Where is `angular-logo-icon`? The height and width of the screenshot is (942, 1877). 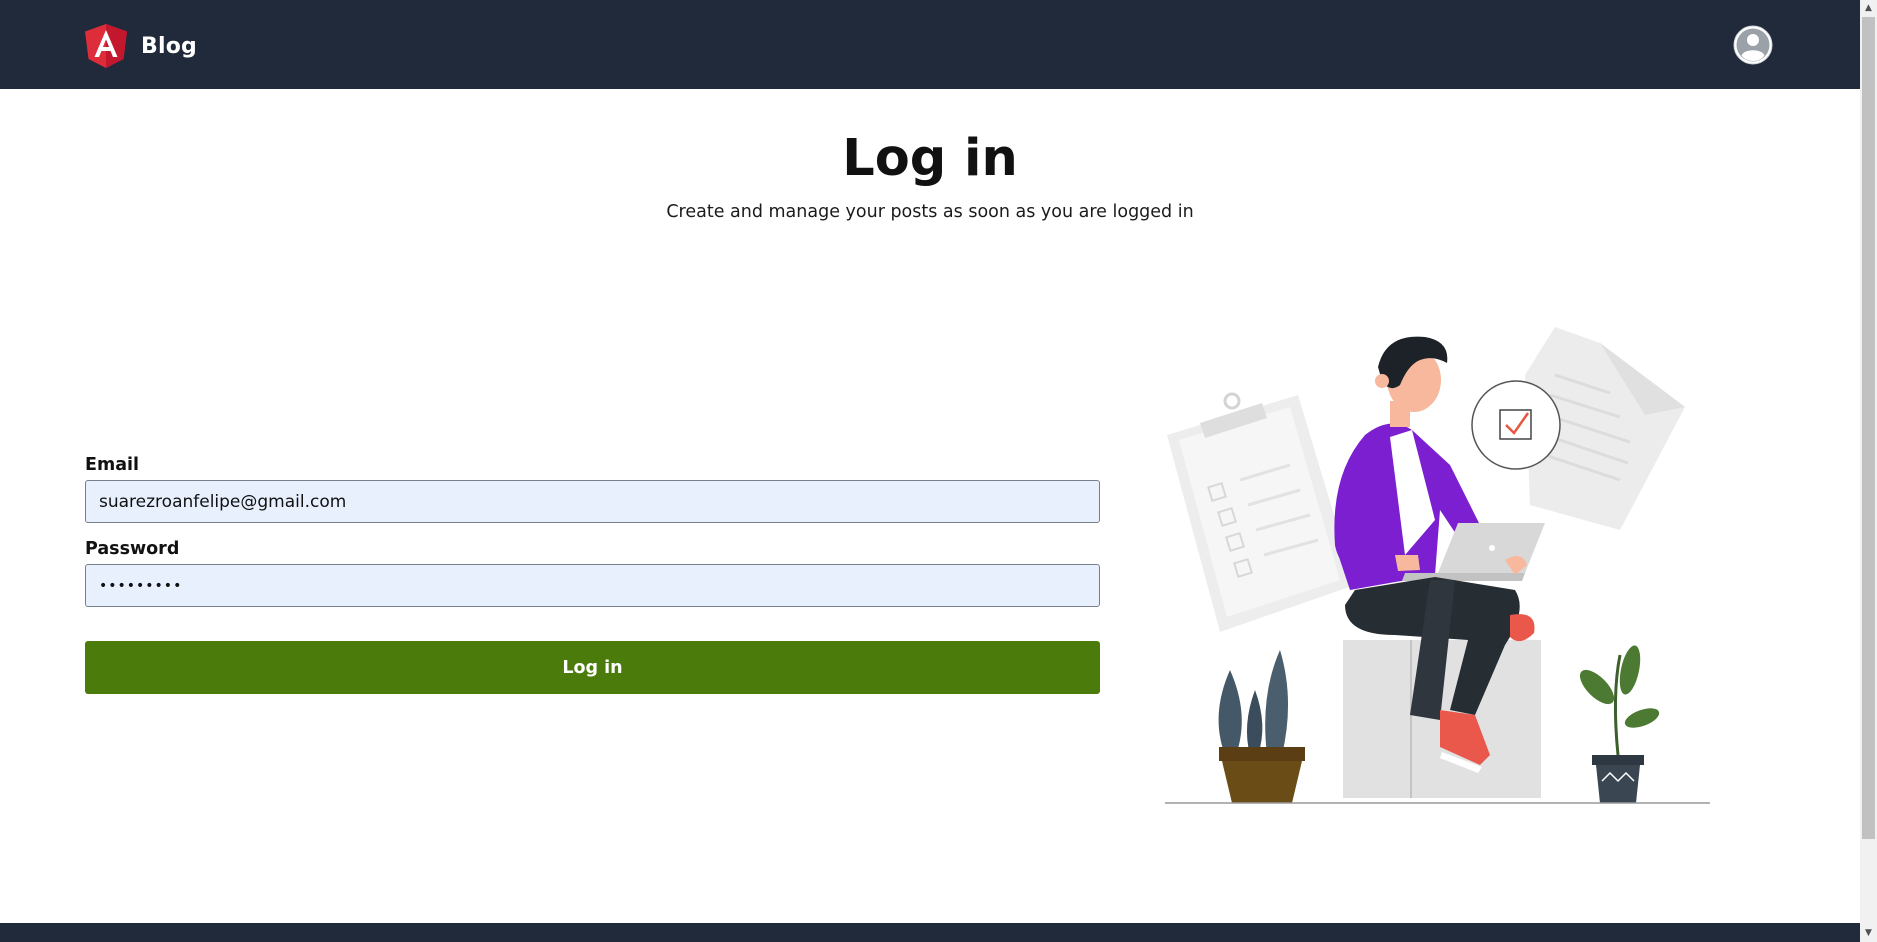
angular-logo-icon is located at coordinates (106, 46).